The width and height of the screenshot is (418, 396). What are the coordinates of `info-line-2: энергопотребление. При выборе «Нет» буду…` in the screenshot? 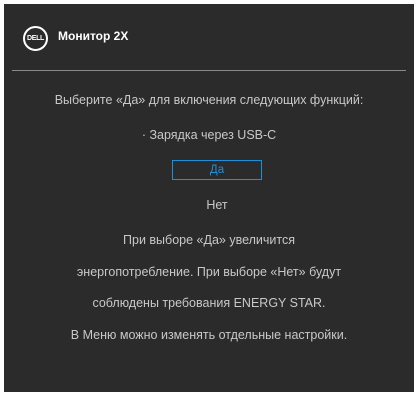 It's located at (209, 272).